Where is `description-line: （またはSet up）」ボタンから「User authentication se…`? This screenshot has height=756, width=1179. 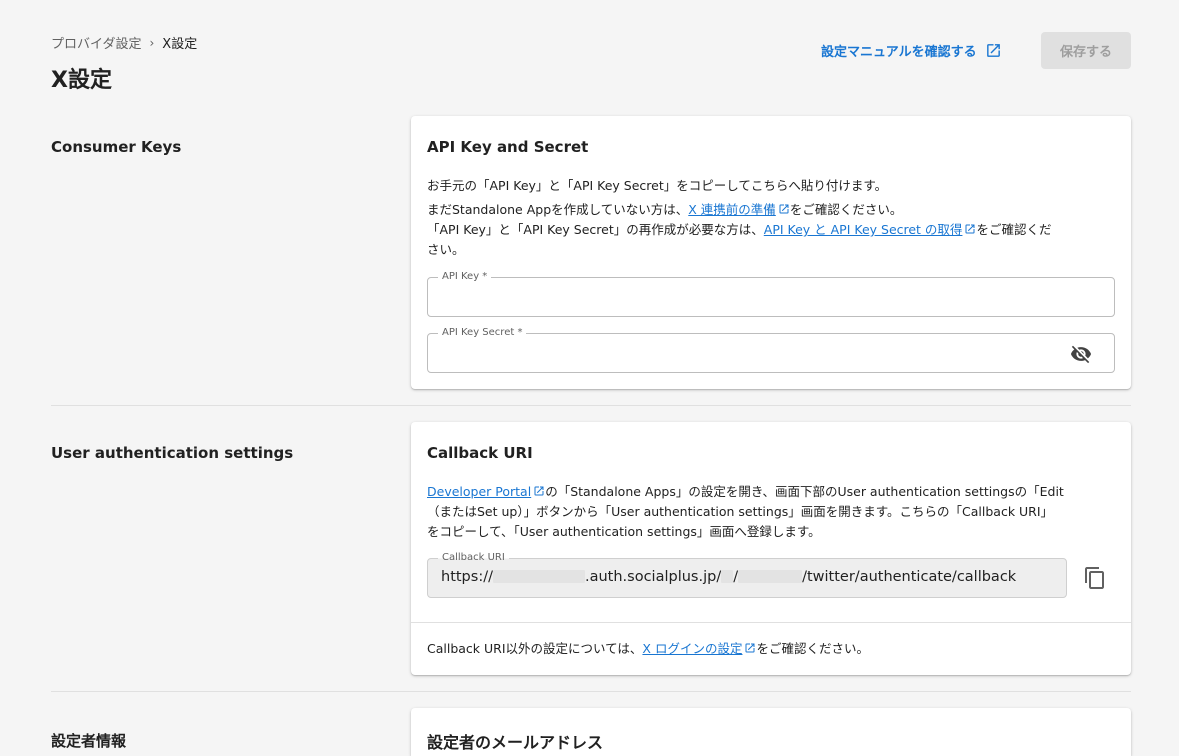
description-line: （またはSet up）」ボタンから「User authentication se… is located at coordinates (740, 511).